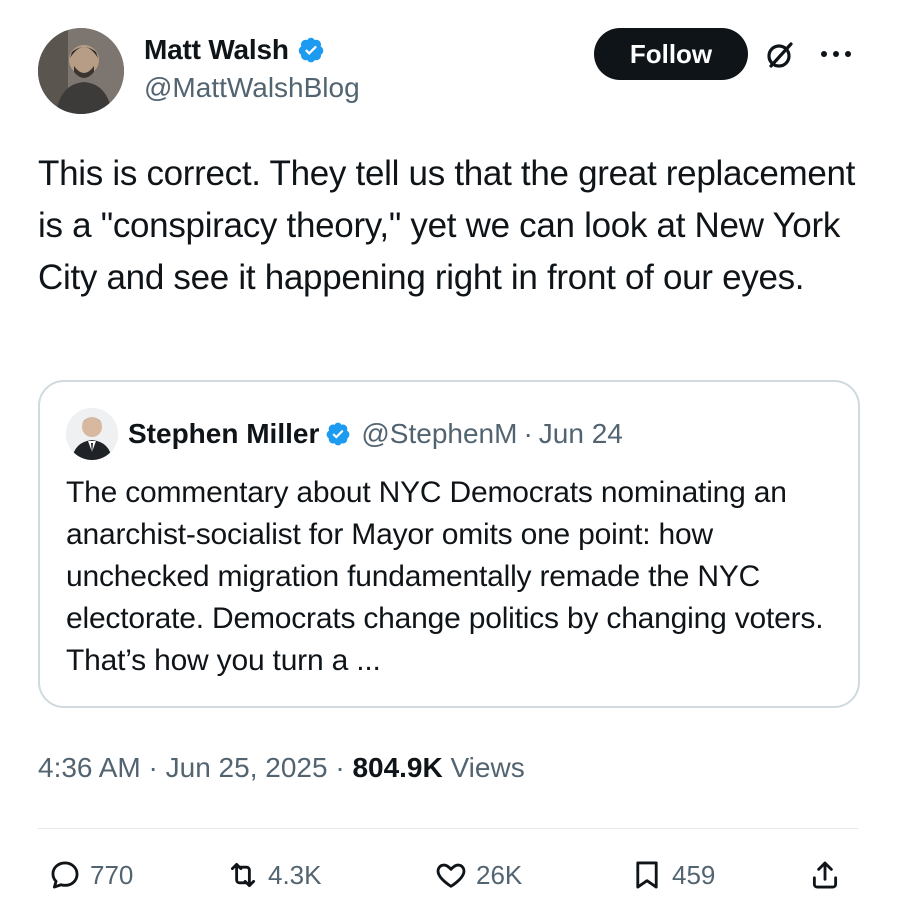 The width and height of the screenshot is (900, 908). Describe the element at coordinates (243, 875) in the screenshot. I see `repost-icon` at that location.